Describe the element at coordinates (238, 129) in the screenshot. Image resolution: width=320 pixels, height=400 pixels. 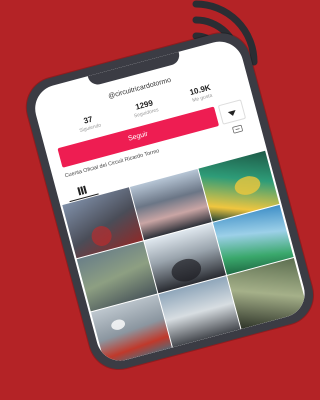
I see `link-icon` at that location.